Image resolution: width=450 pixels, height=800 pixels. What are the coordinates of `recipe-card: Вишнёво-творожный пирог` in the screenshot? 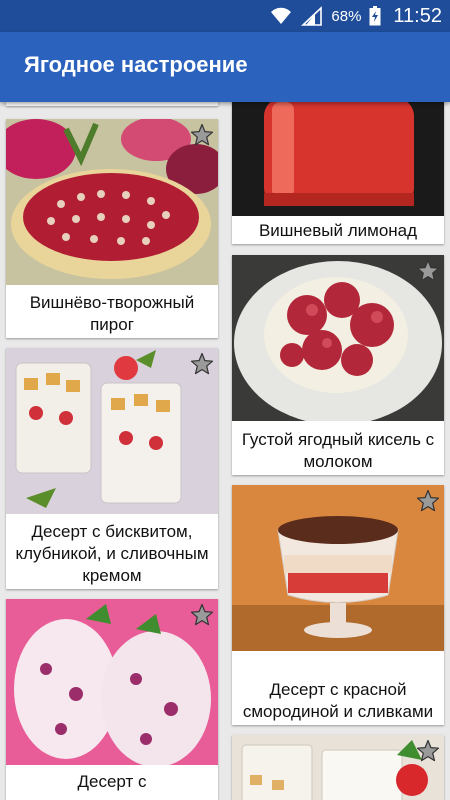 It's located at (112, 228).